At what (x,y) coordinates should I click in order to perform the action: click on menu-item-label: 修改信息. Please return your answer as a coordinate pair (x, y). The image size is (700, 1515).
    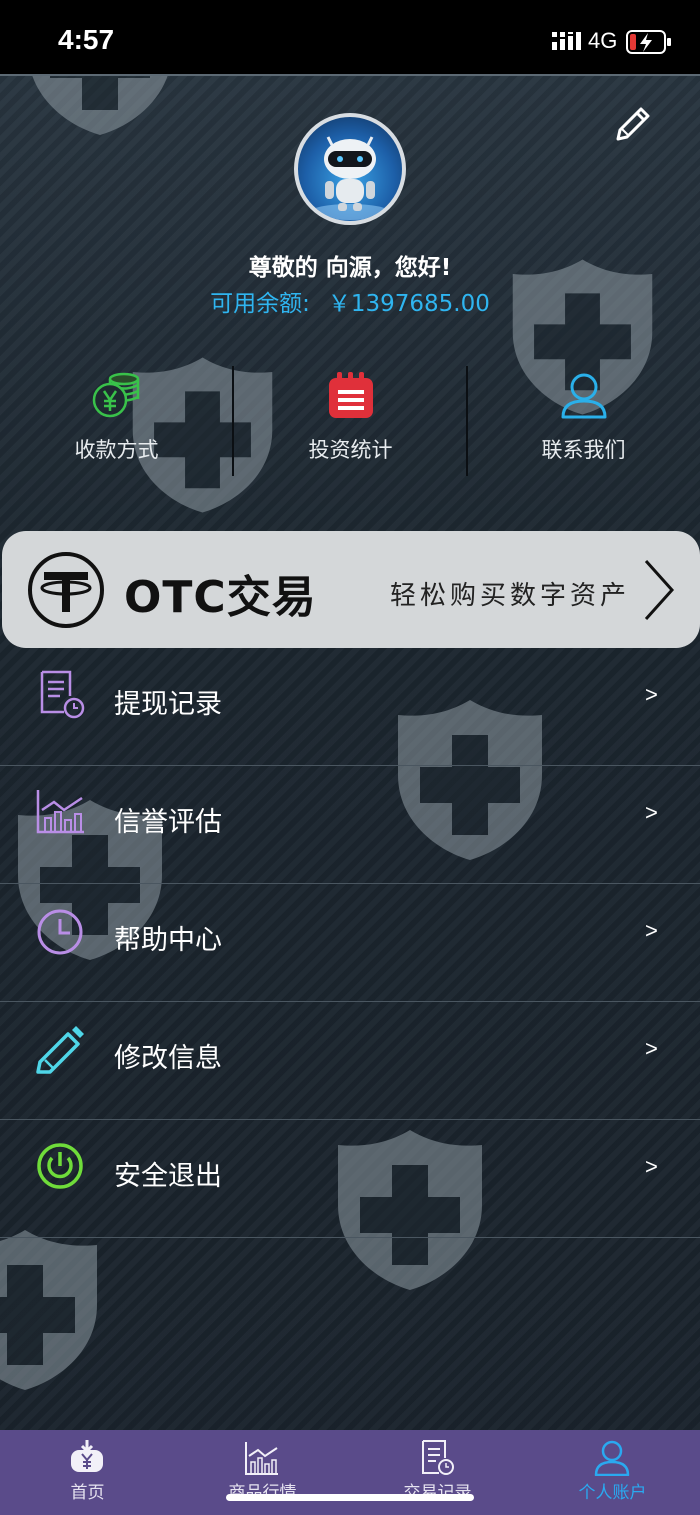
    Looking at the image, I should click on (168, 1058).